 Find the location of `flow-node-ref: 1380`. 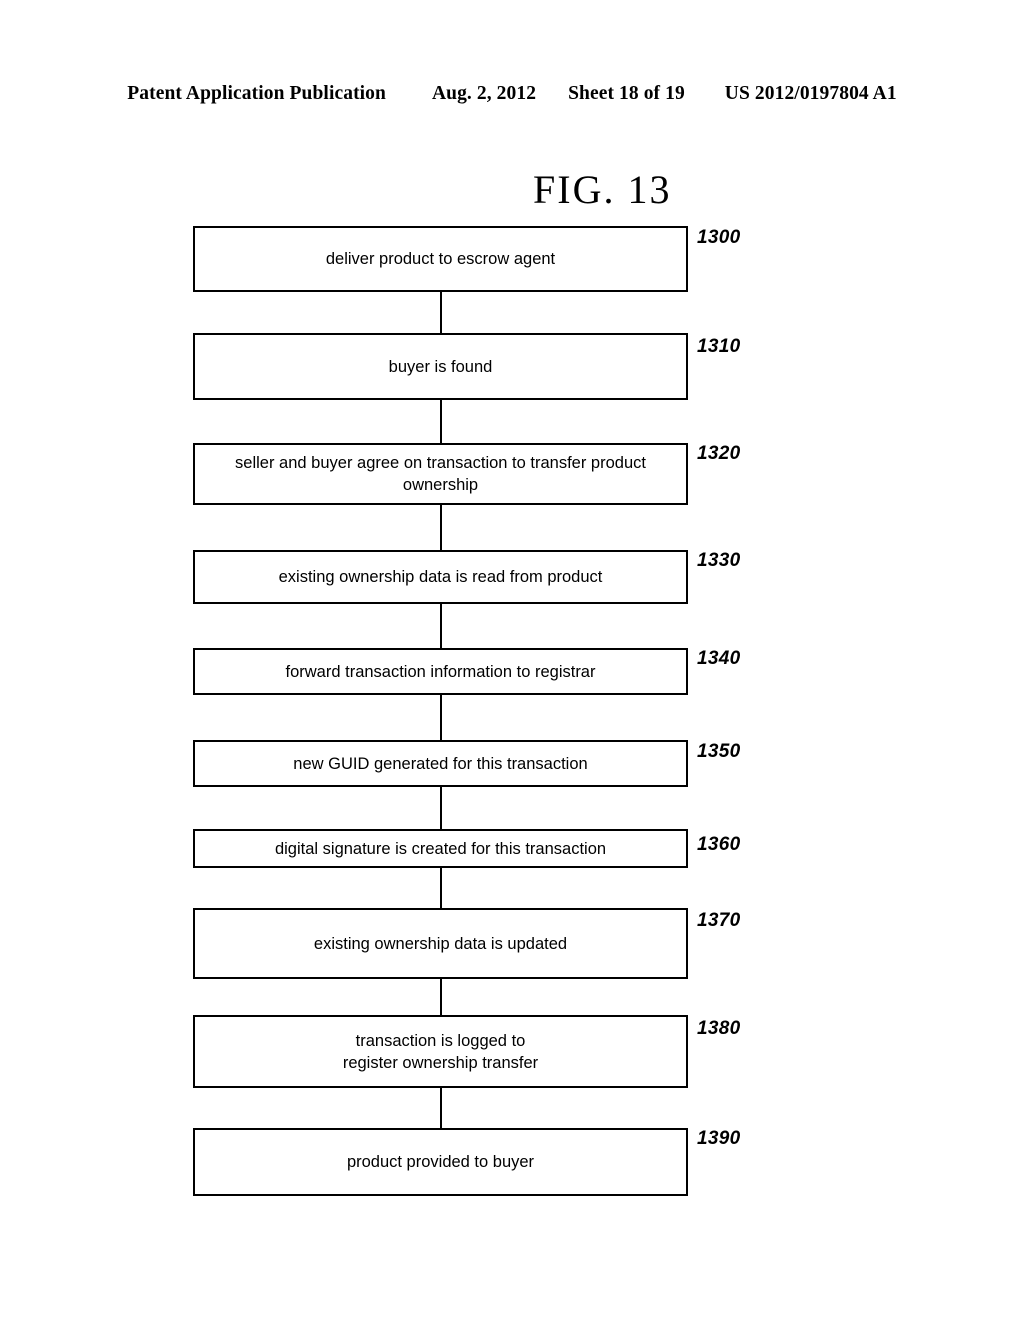

flow-node-ref: 1380 is located at coordinates (719, 1028).